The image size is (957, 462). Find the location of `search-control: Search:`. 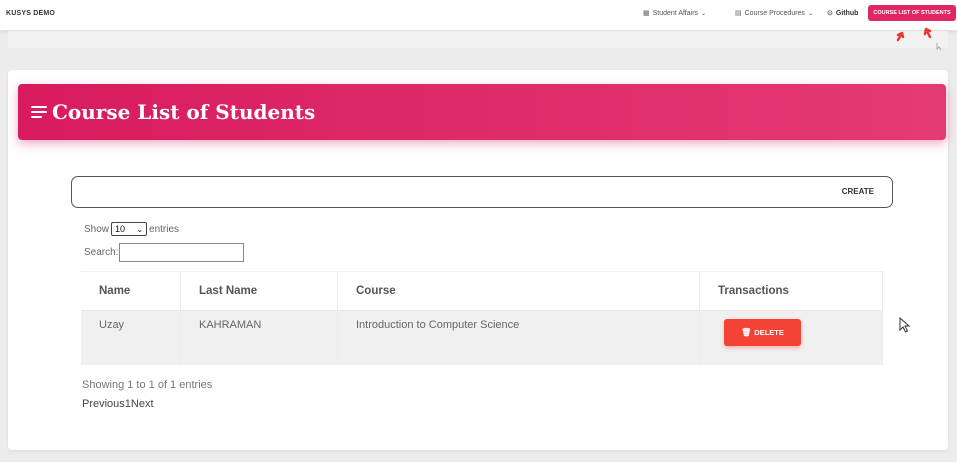

search-control: Search: is located at coordinates (164, 252).